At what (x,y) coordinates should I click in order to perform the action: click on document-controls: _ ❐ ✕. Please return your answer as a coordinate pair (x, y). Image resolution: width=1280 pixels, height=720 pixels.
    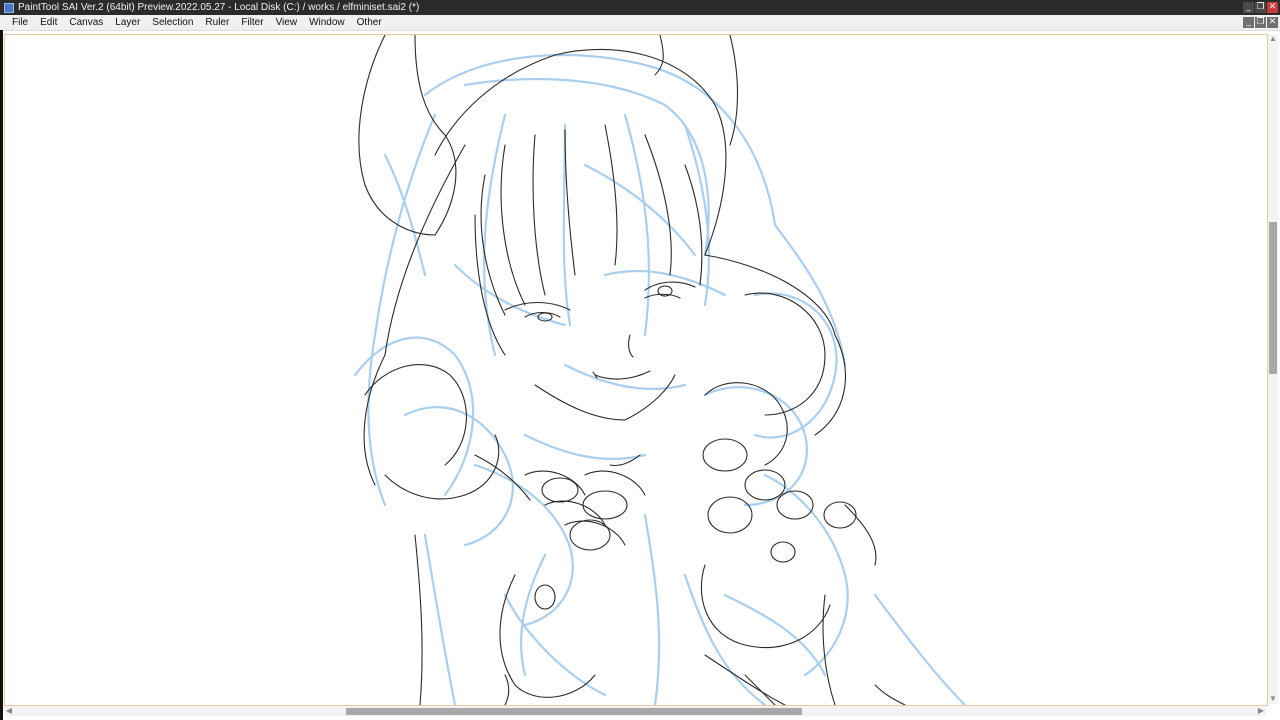
    Looking at the image, I should click on (1260, 22).